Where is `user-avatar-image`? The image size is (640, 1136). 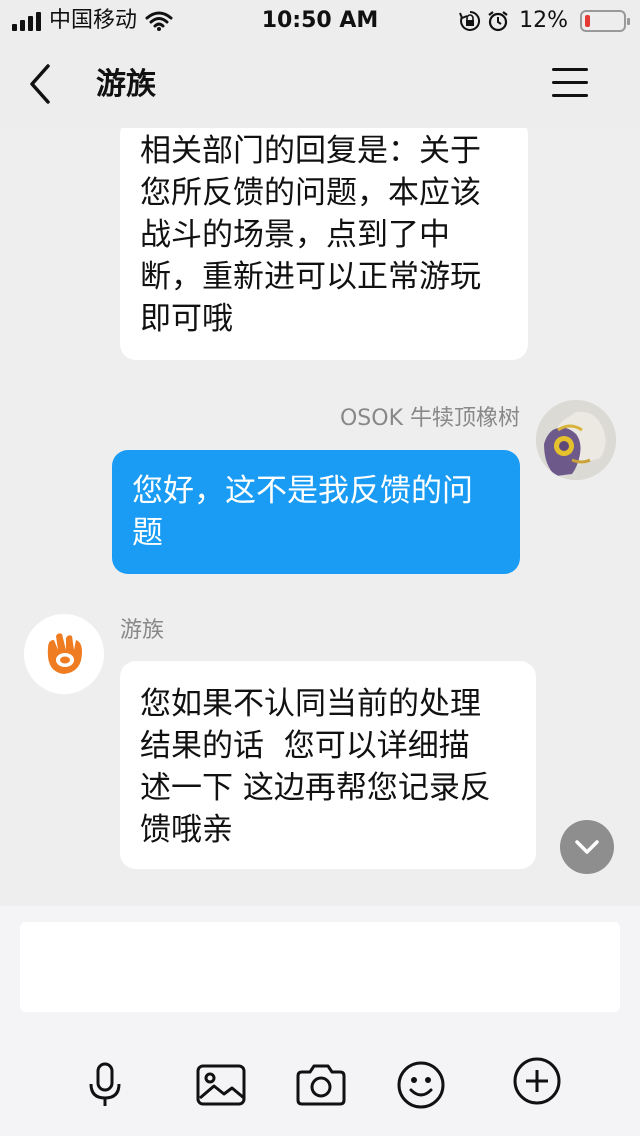 user-avatar-image is located at coordinates (576, 440).